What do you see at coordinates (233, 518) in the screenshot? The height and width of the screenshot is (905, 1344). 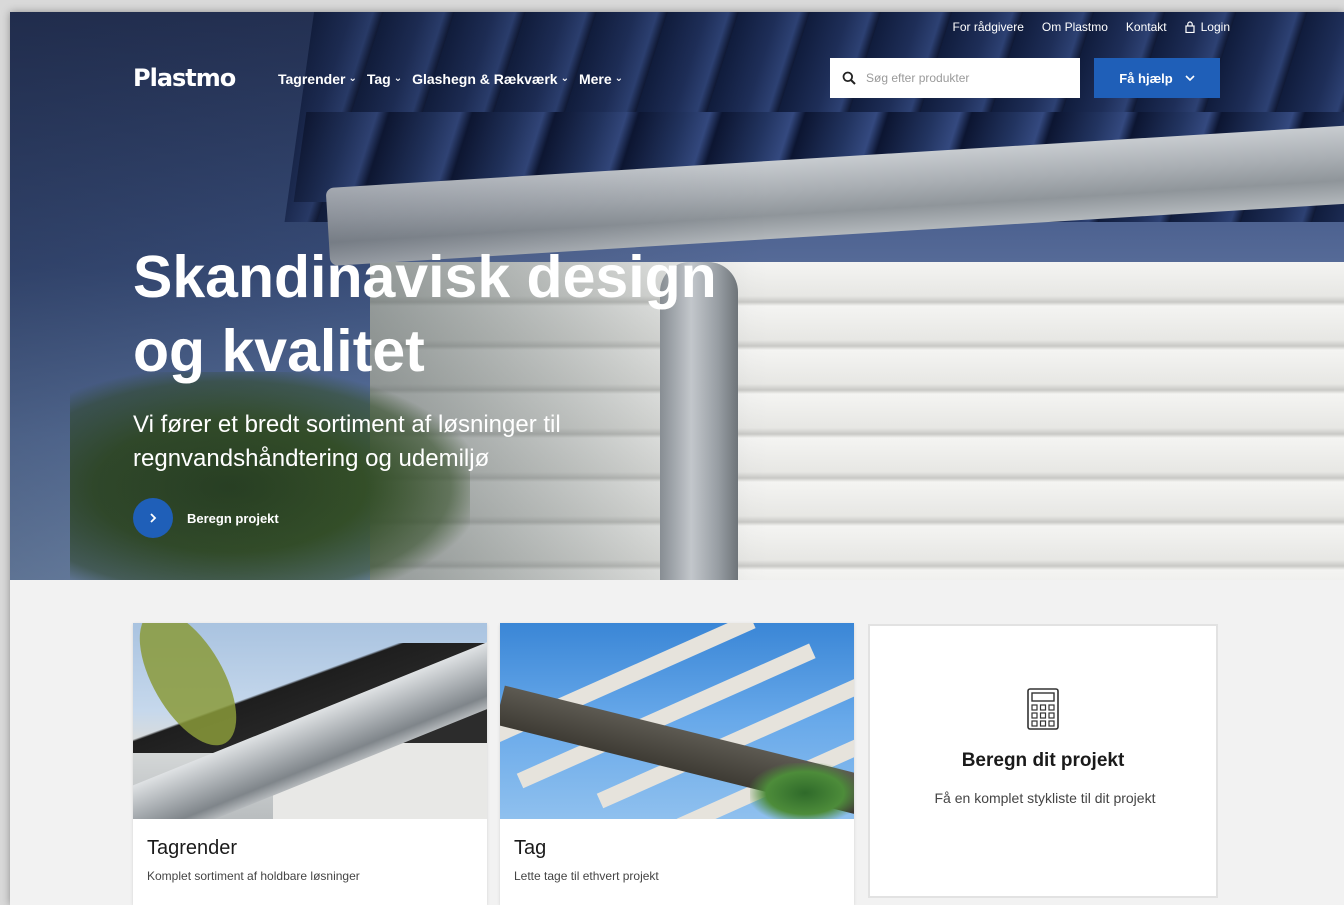 I see `cta-label: Beregn projekt` at bounding box center [233, 518].